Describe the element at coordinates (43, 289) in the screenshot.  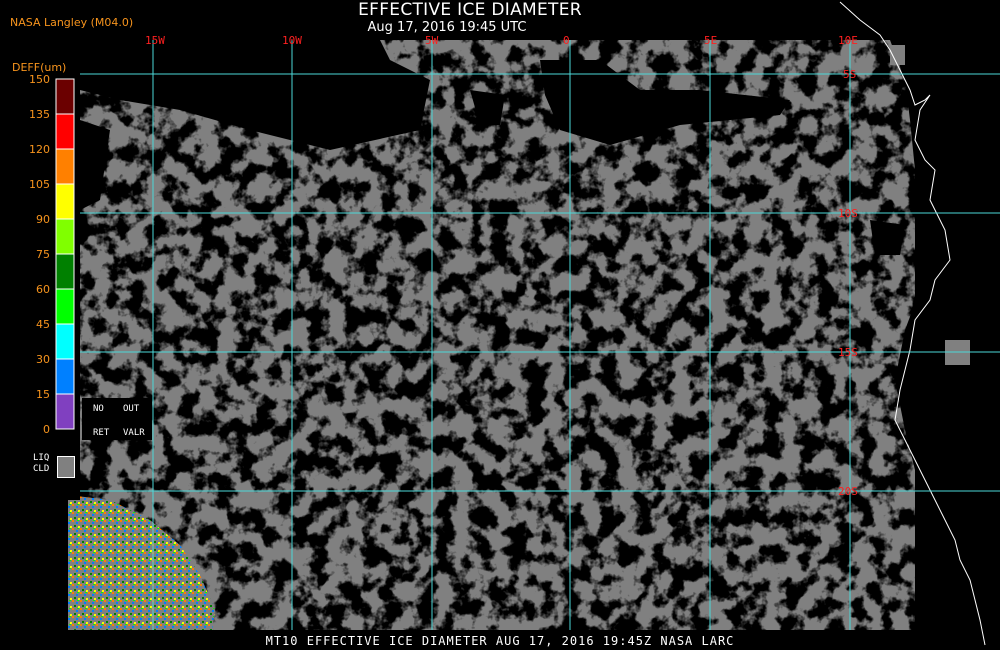
I see `legend-value: 60` at that location.